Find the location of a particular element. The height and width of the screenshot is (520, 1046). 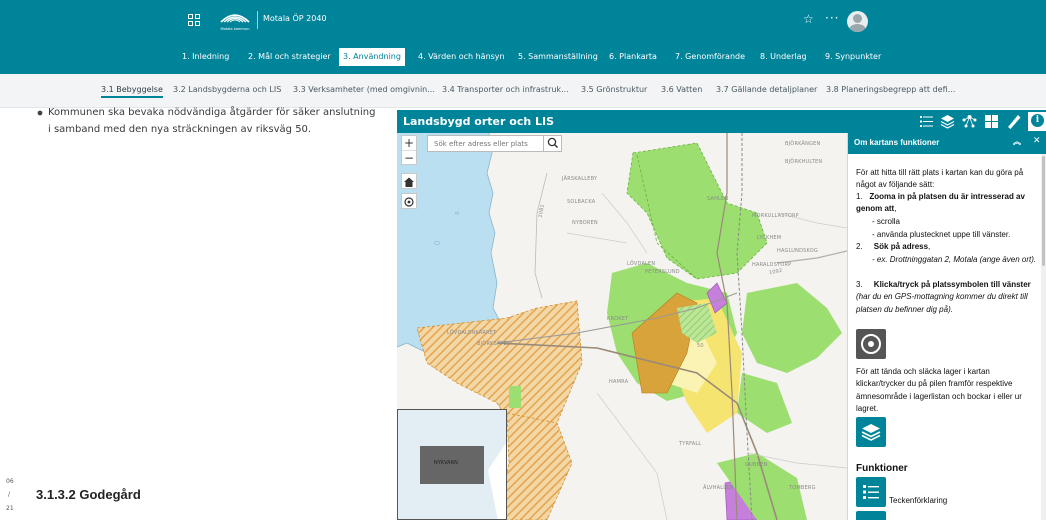

layers-icon is located at coordinates (947, 121).